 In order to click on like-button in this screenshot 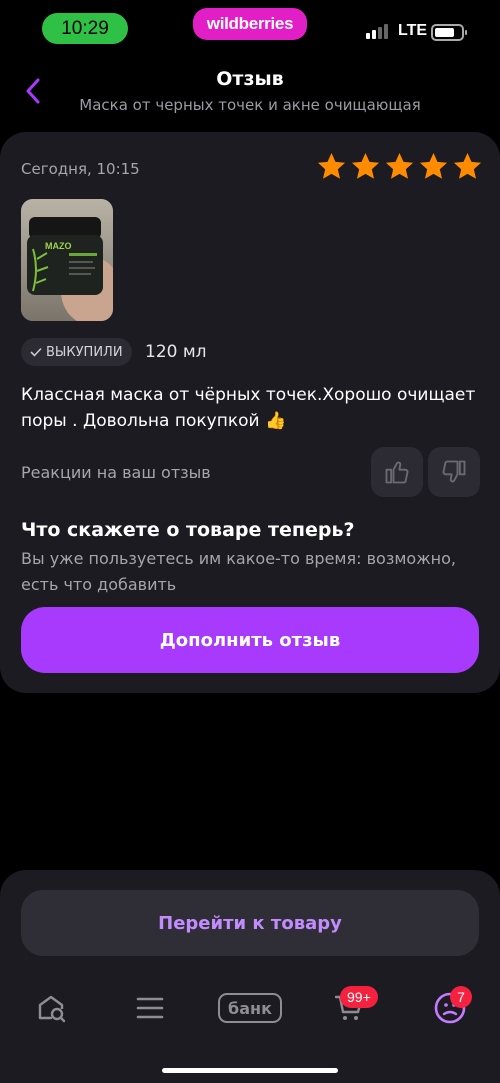, I will do `click(397, 472)`.